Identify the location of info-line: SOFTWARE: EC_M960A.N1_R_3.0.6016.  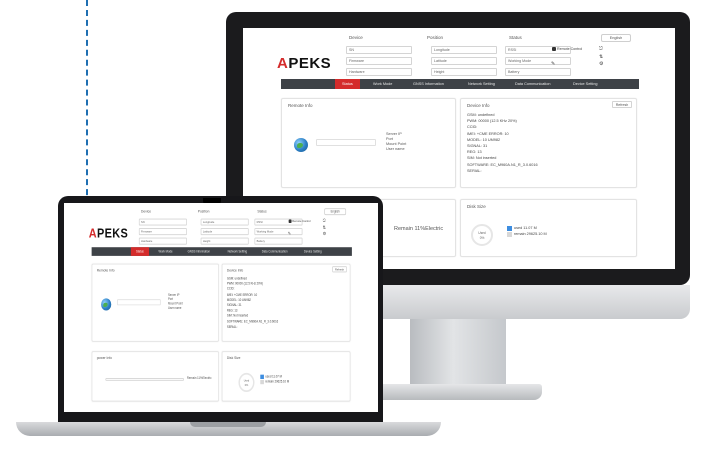
(502, 164).